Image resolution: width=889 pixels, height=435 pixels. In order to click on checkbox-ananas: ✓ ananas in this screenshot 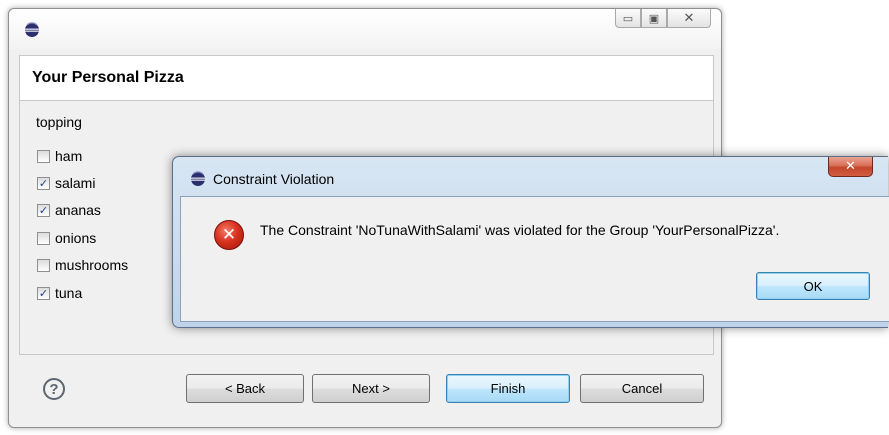, I will do `click(69, 210)`.